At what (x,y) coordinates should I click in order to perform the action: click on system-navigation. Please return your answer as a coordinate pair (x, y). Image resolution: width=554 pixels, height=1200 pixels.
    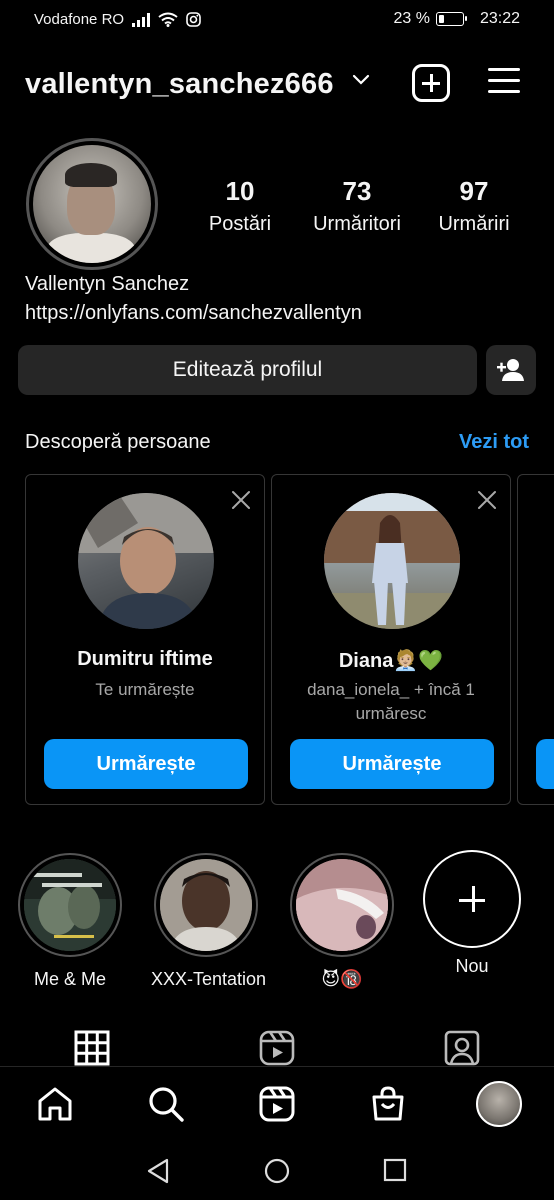
    Looking at the image, I should click on (277, 1170).